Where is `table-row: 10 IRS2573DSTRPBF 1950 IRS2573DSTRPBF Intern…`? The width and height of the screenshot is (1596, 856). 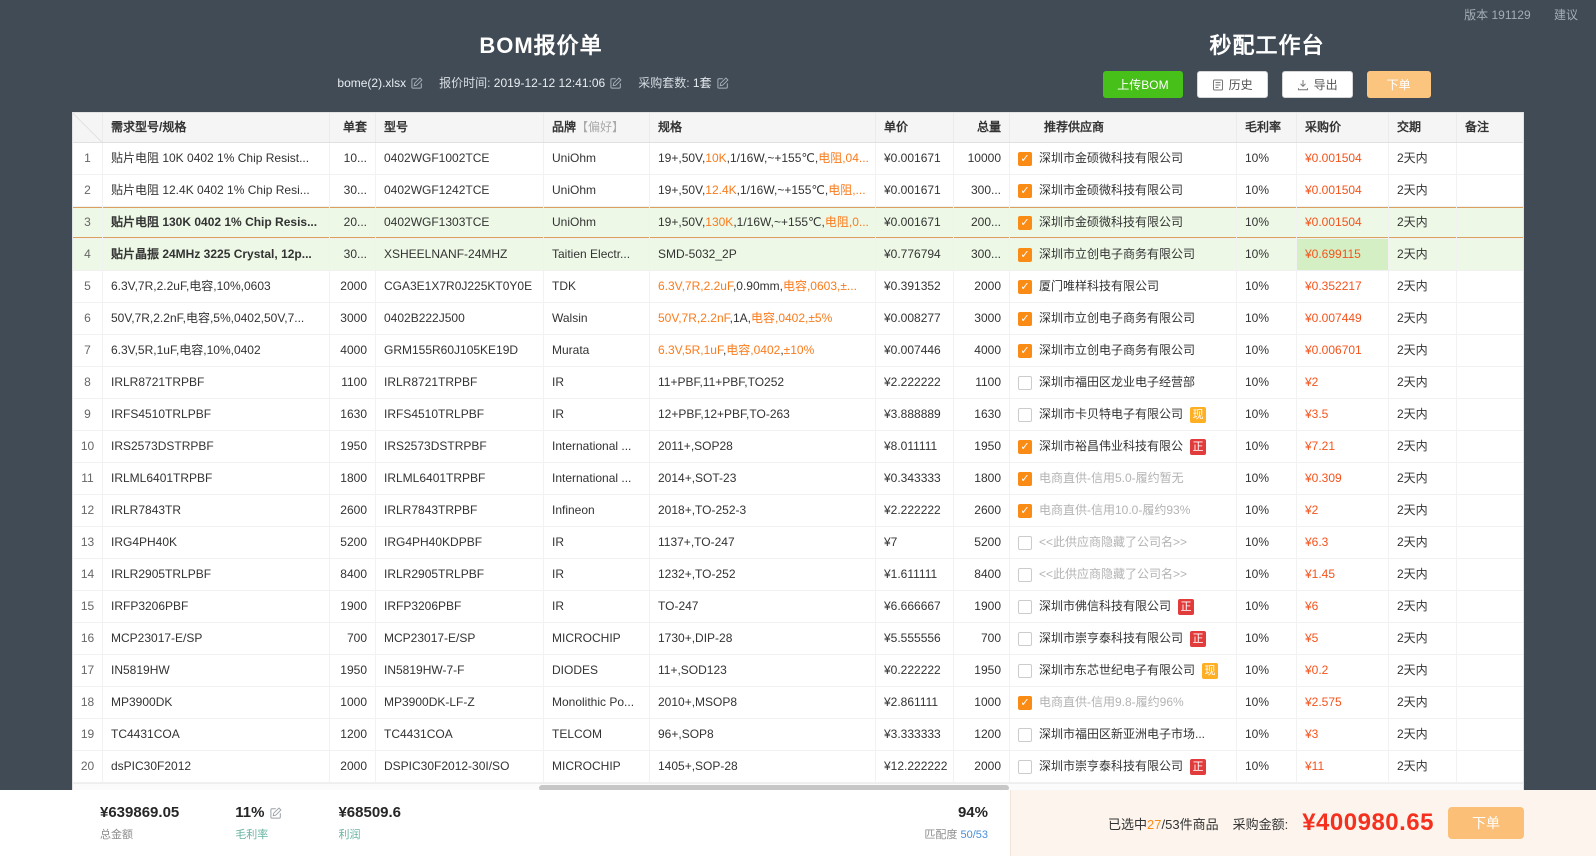
table-row: 10 IRS2573DSTRPBF 1950 IRS2573DSTRPBF Intern… is located at coordinates (798, 447).